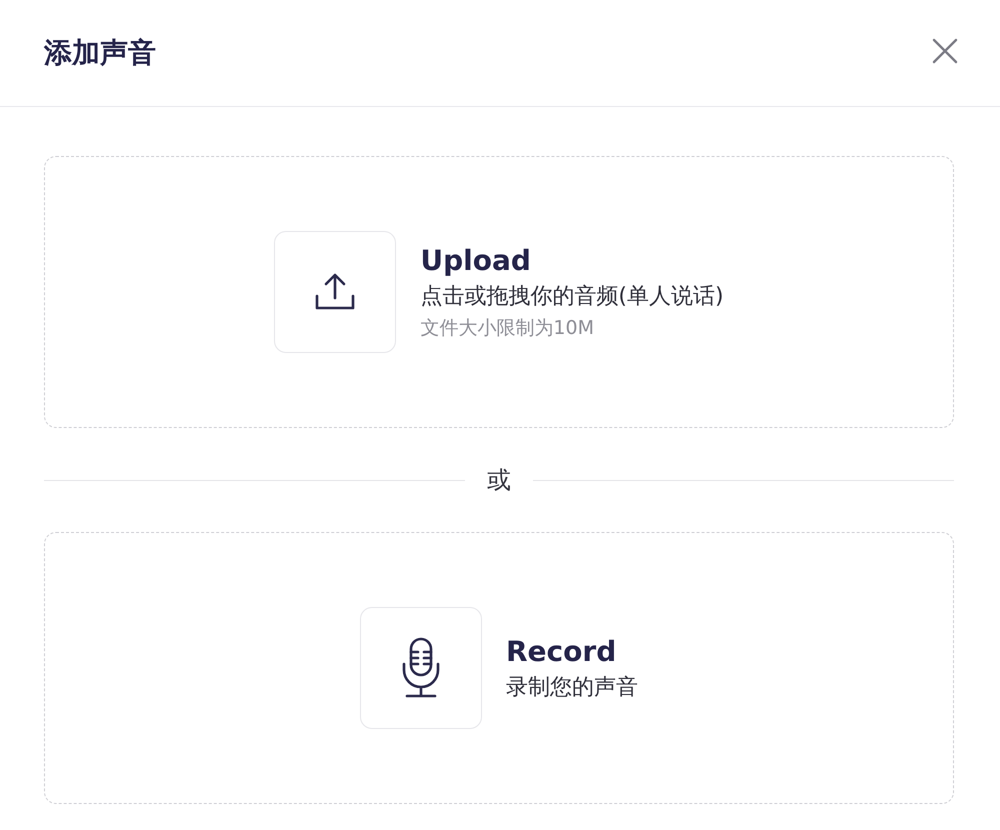 The height and width of the screenshot is (830, 1000). Describe the element at coordinates (572, 688) in the screenshot. I see `option-description: 录制您的声音` at that location.